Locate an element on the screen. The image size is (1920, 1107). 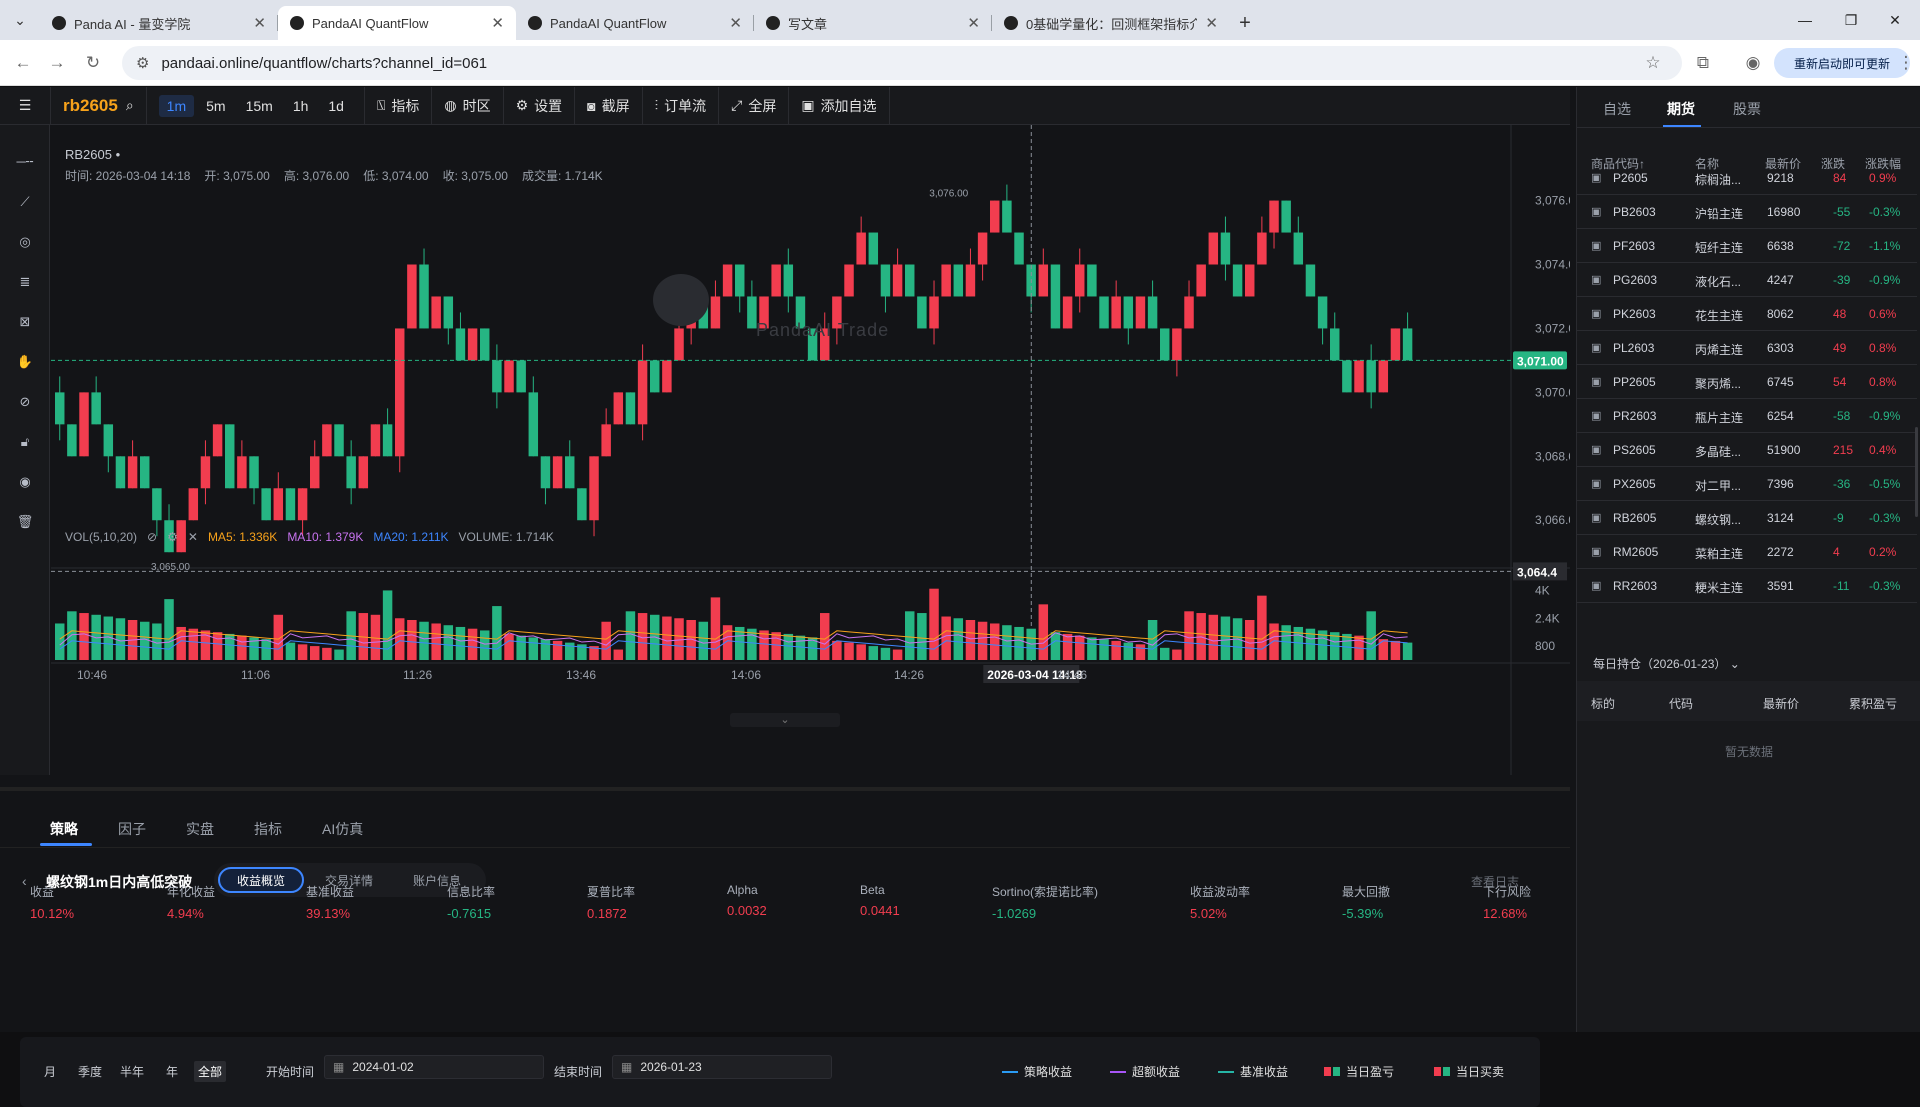
eye-icon: ◉ is located at coordinates (25, 482).